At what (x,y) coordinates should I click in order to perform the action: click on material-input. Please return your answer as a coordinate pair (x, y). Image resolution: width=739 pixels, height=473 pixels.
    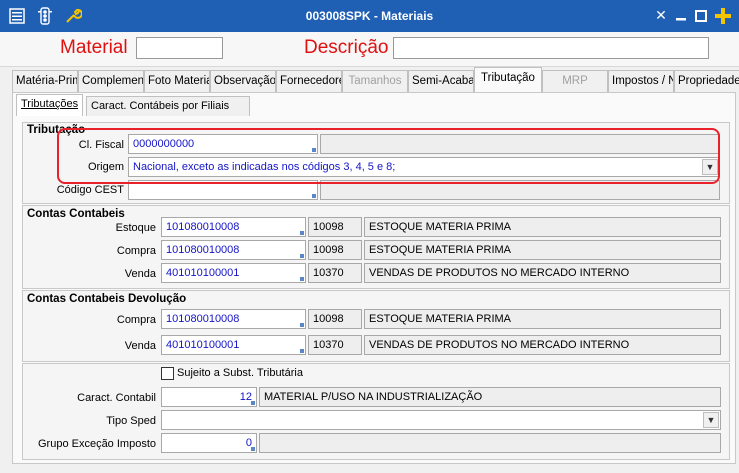
    Looking at the image, I should click on (179, 48).